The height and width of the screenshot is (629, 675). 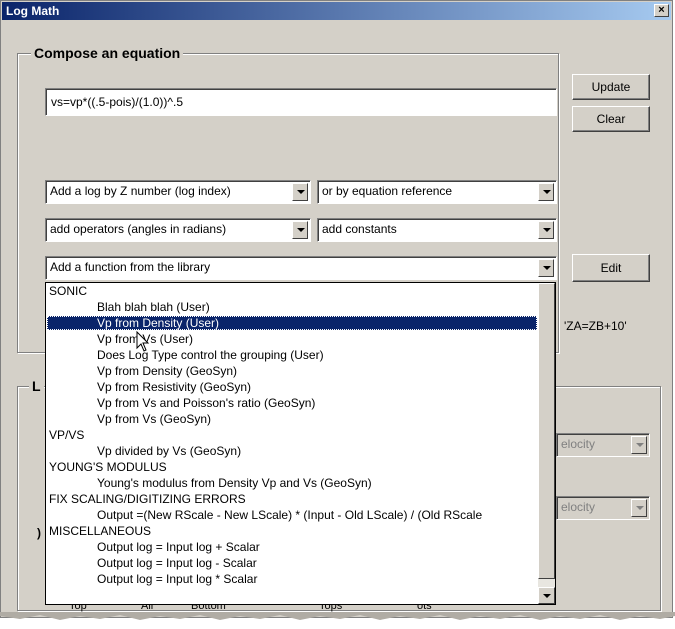 I want to click on dropdown-category: FIX SCALING/DIGITIZING ERRORS, so click(x=147, y=499).